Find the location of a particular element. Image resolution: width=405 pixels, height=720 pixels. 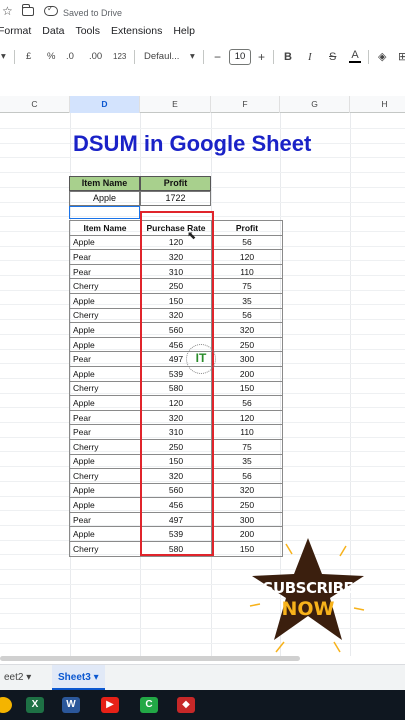

criteria-value-item-name: Apple is located at coordinates (104, 198).